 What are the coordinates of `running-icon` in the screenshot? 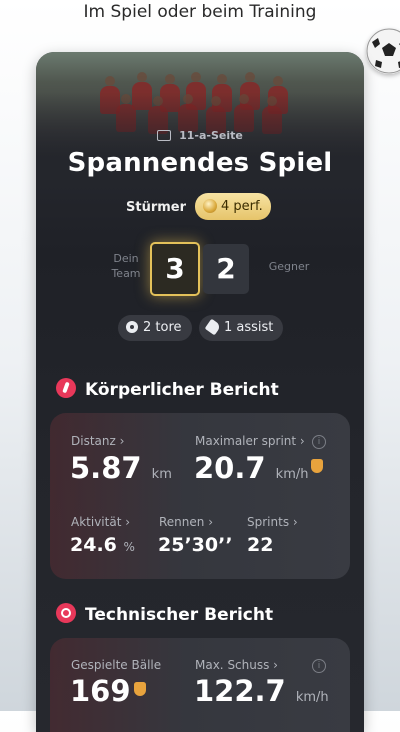 It's located at (66, 388).